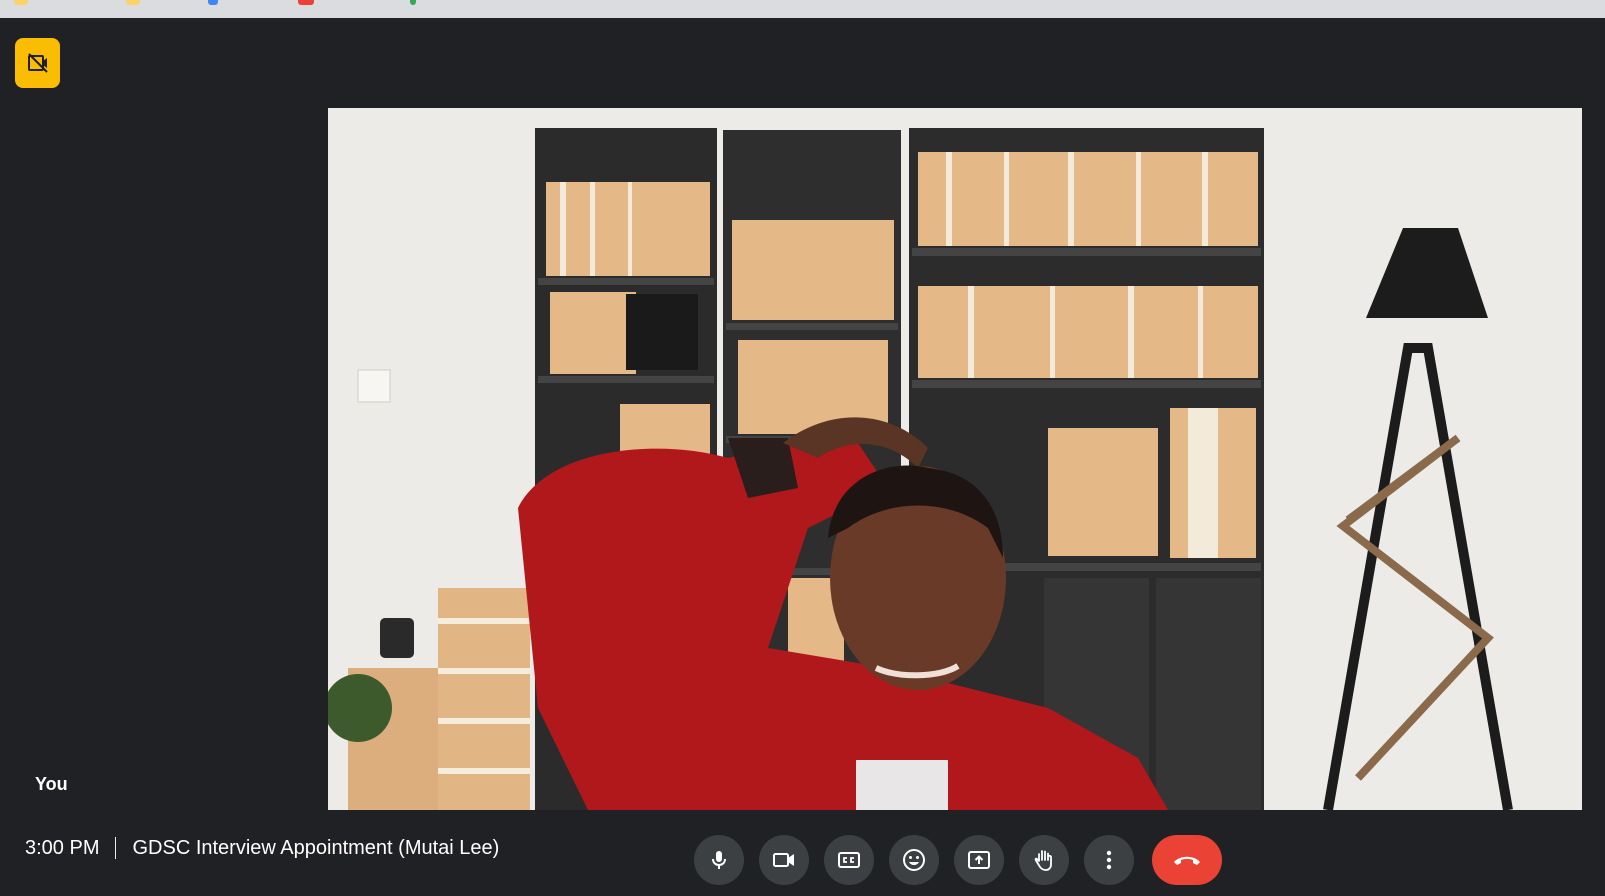 This screenshot has height=896, width=1605. I want to click on camera-button, so click(784, 860).